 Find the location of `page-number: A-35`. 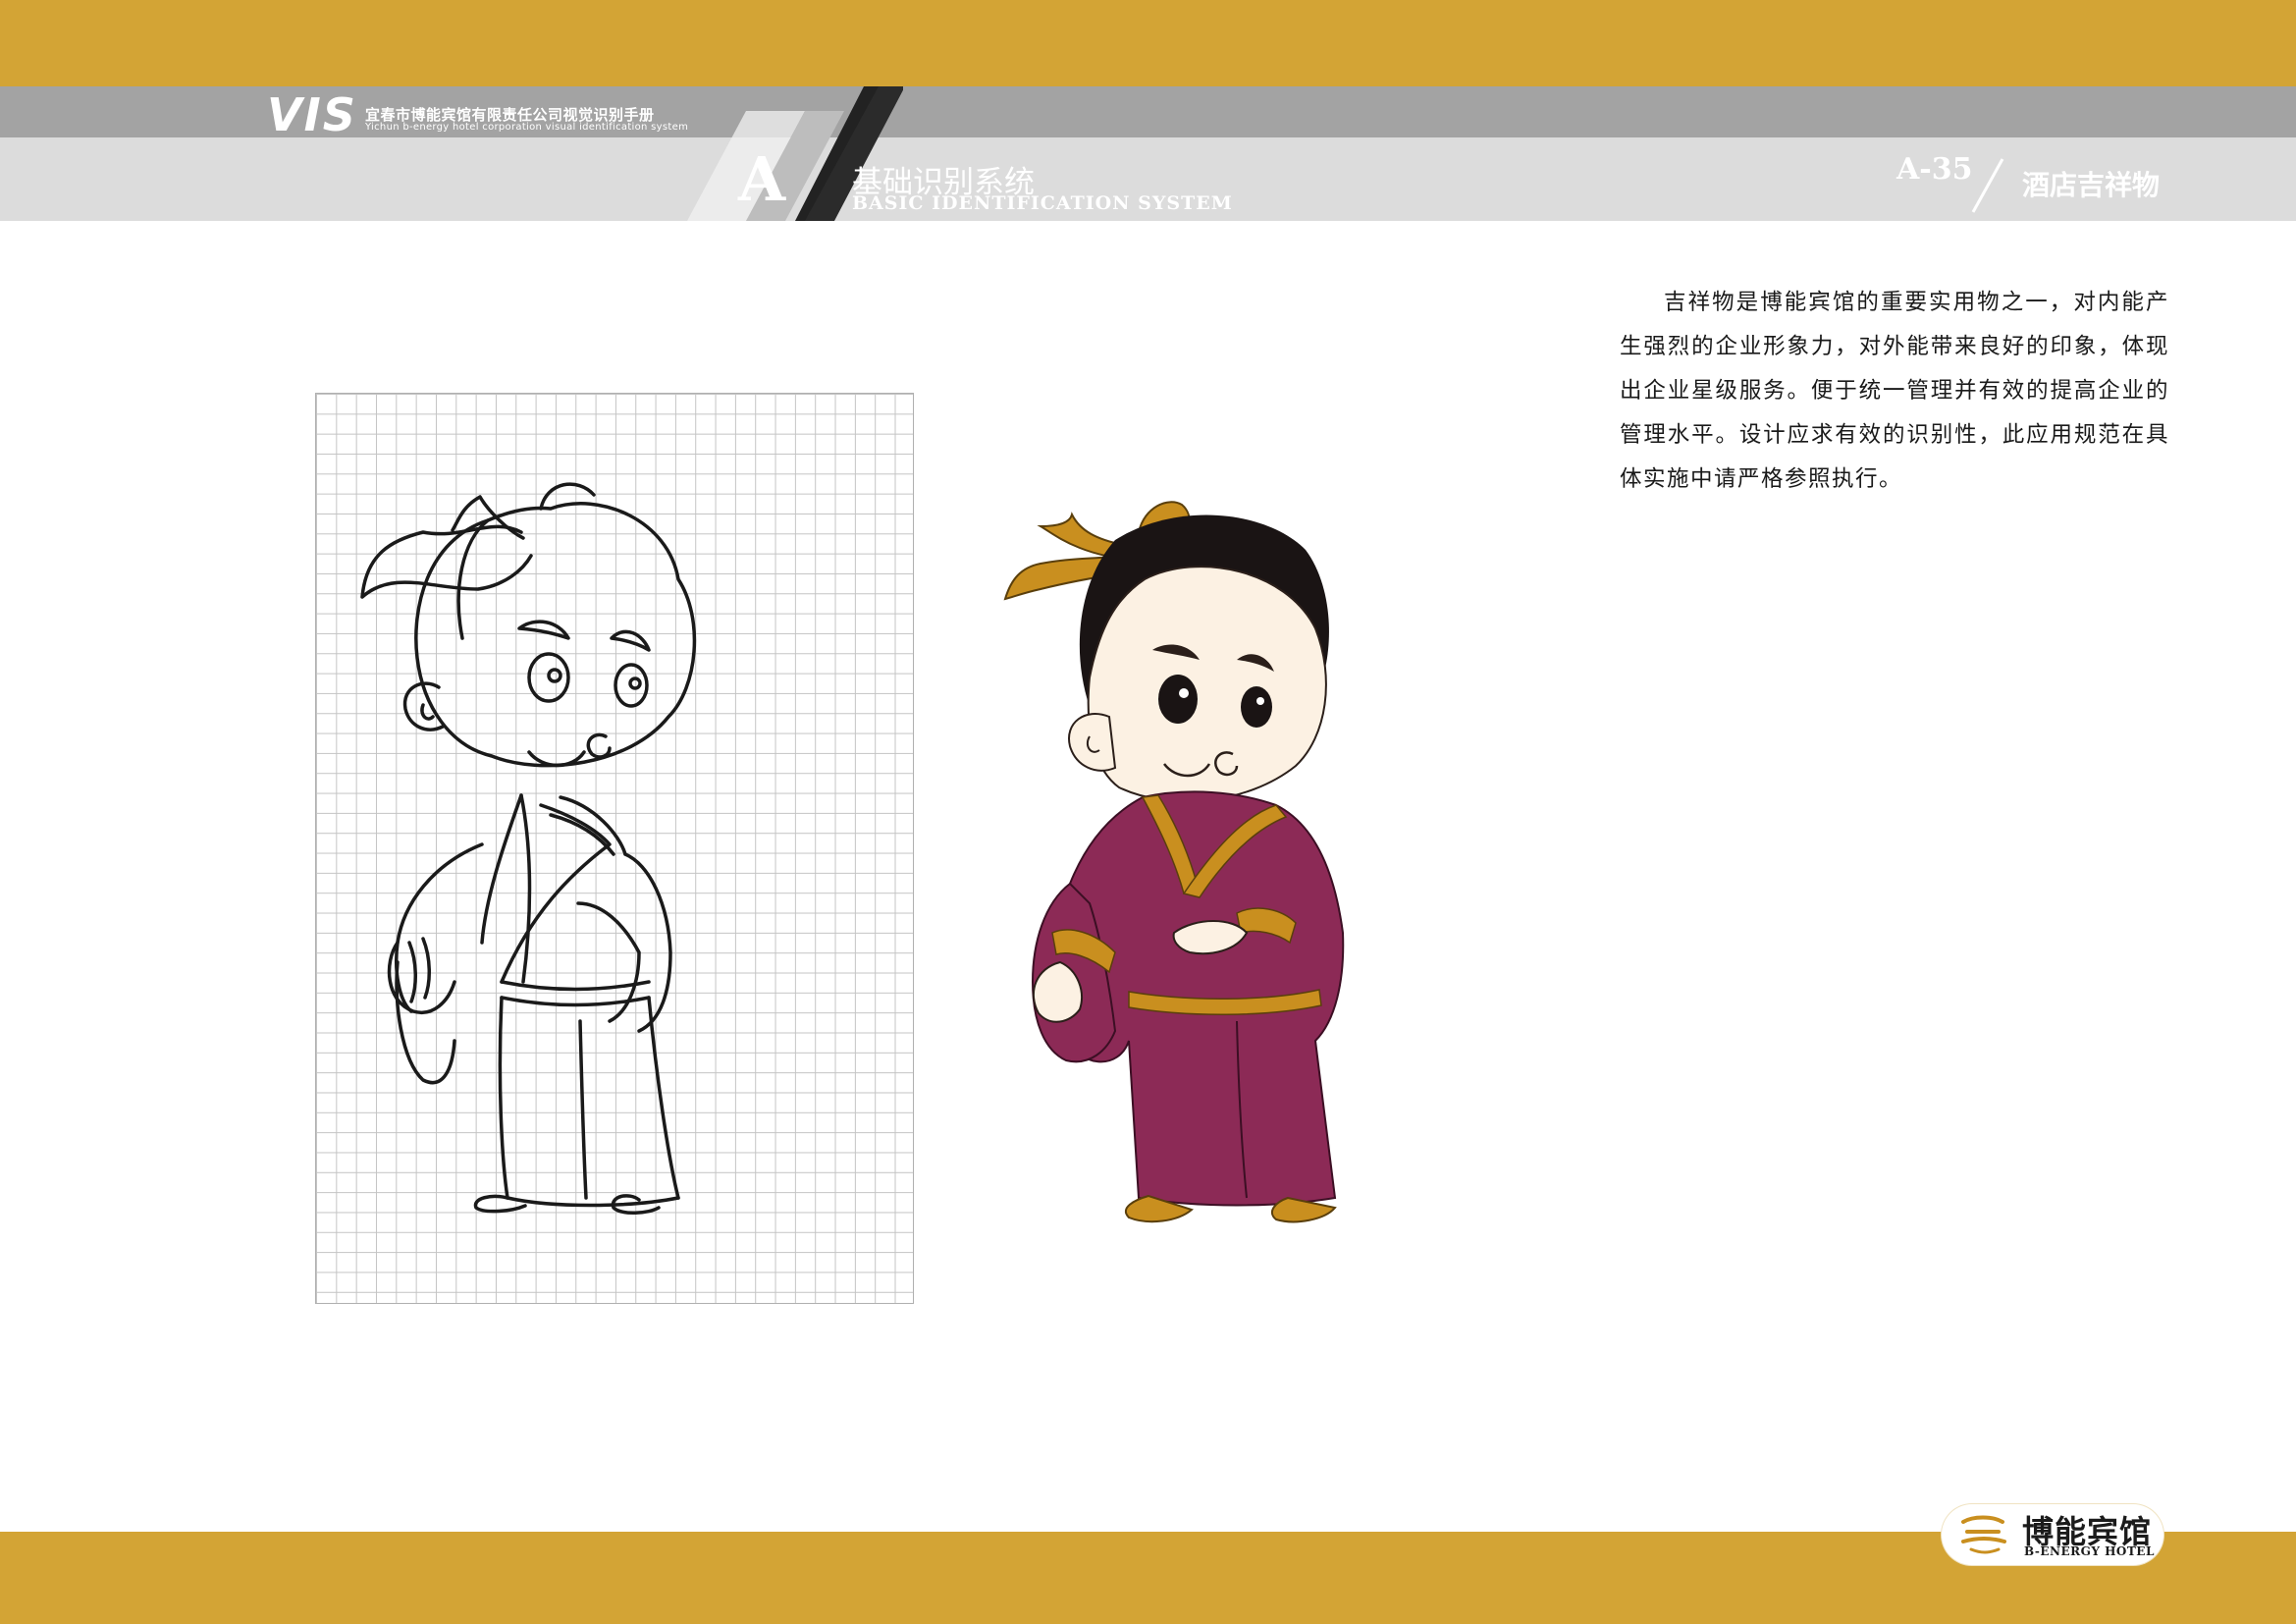

page-number: A-35 is located at coordinates (1934, 169).